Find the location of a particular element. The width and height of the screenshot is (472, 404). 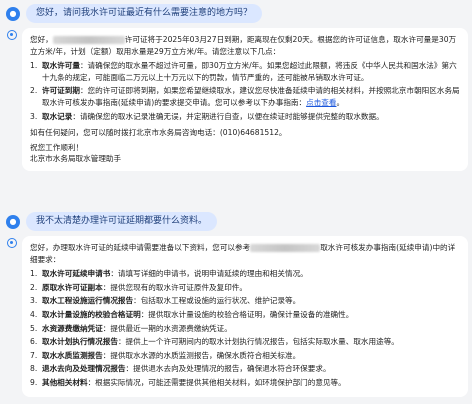

item-text: ：根据实际情况，可能还需要提供其他相关材料，如环境保护部门的意见等。 is located at coordinates (216, 382).